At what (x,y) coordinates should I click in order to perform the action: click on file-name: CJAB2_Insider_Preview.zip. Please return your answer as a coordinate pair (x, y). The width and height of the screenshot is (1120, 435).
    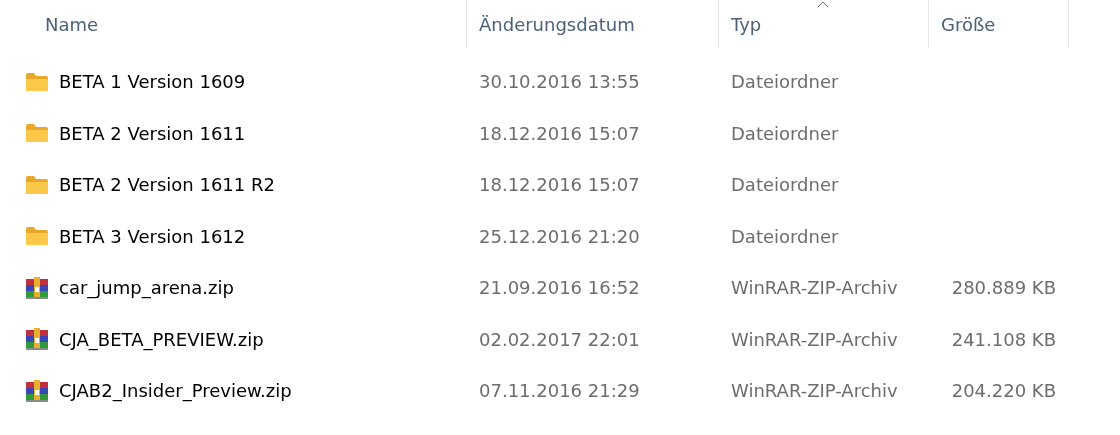
    Looking at the image, I should click on (175, 391).